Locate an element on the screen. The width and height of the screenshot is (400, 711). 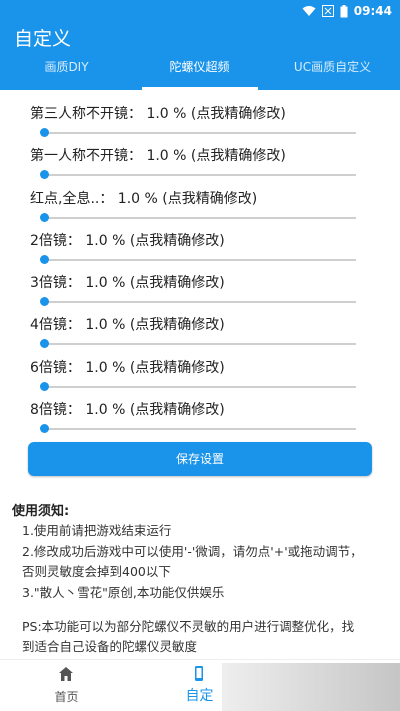
setting-label: 第一人称不开镜： 1.0 % (点我精确修改) is located at coordinates (158, 155).